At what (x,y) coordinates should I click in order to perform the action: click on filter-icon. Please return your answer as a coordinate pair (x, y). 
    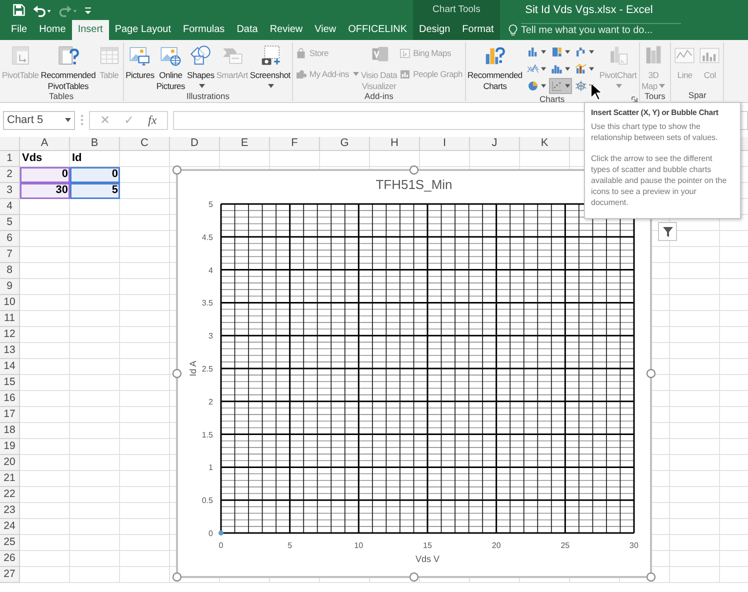
    Looking at the image, I should click on (668, 232).